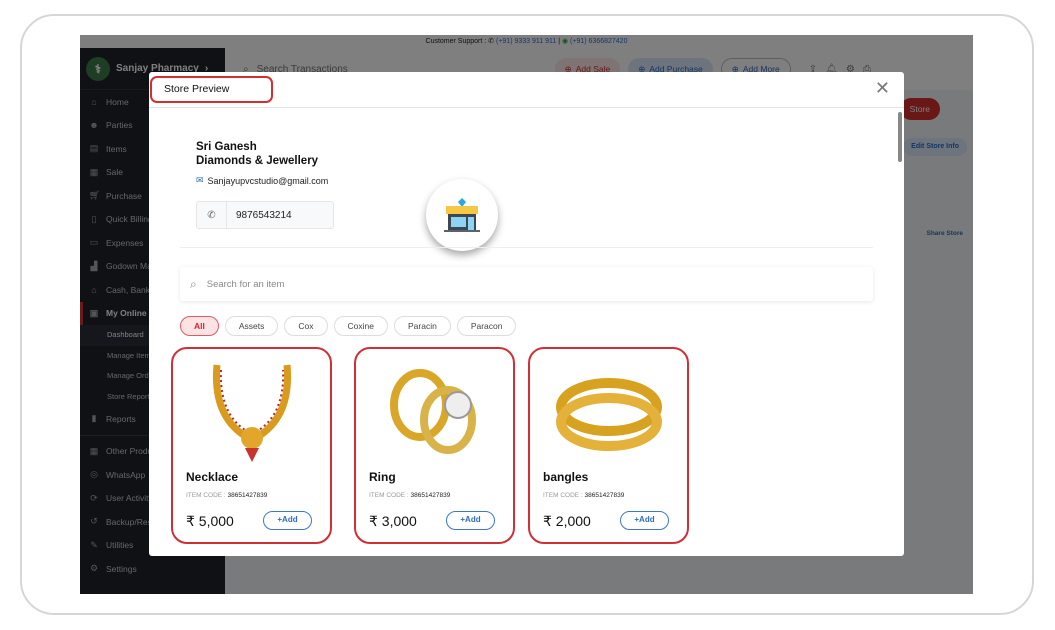 Image resolution: width=1055 pixels, height=630 pixels. Describe the element at coordinates (422, 326) in the screenshot. I see `category-chip: Paracin` at that location.